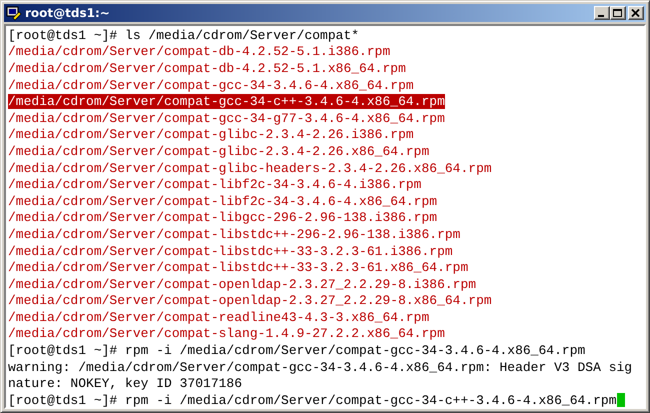 Image resolution: width=650 pixels, height=413 pixels. I want to click on terminal-line: /media/cdrom/Server/compat-glibc-headers-2.3.4-2.26.x86_64.rpm, so click(250, 168).